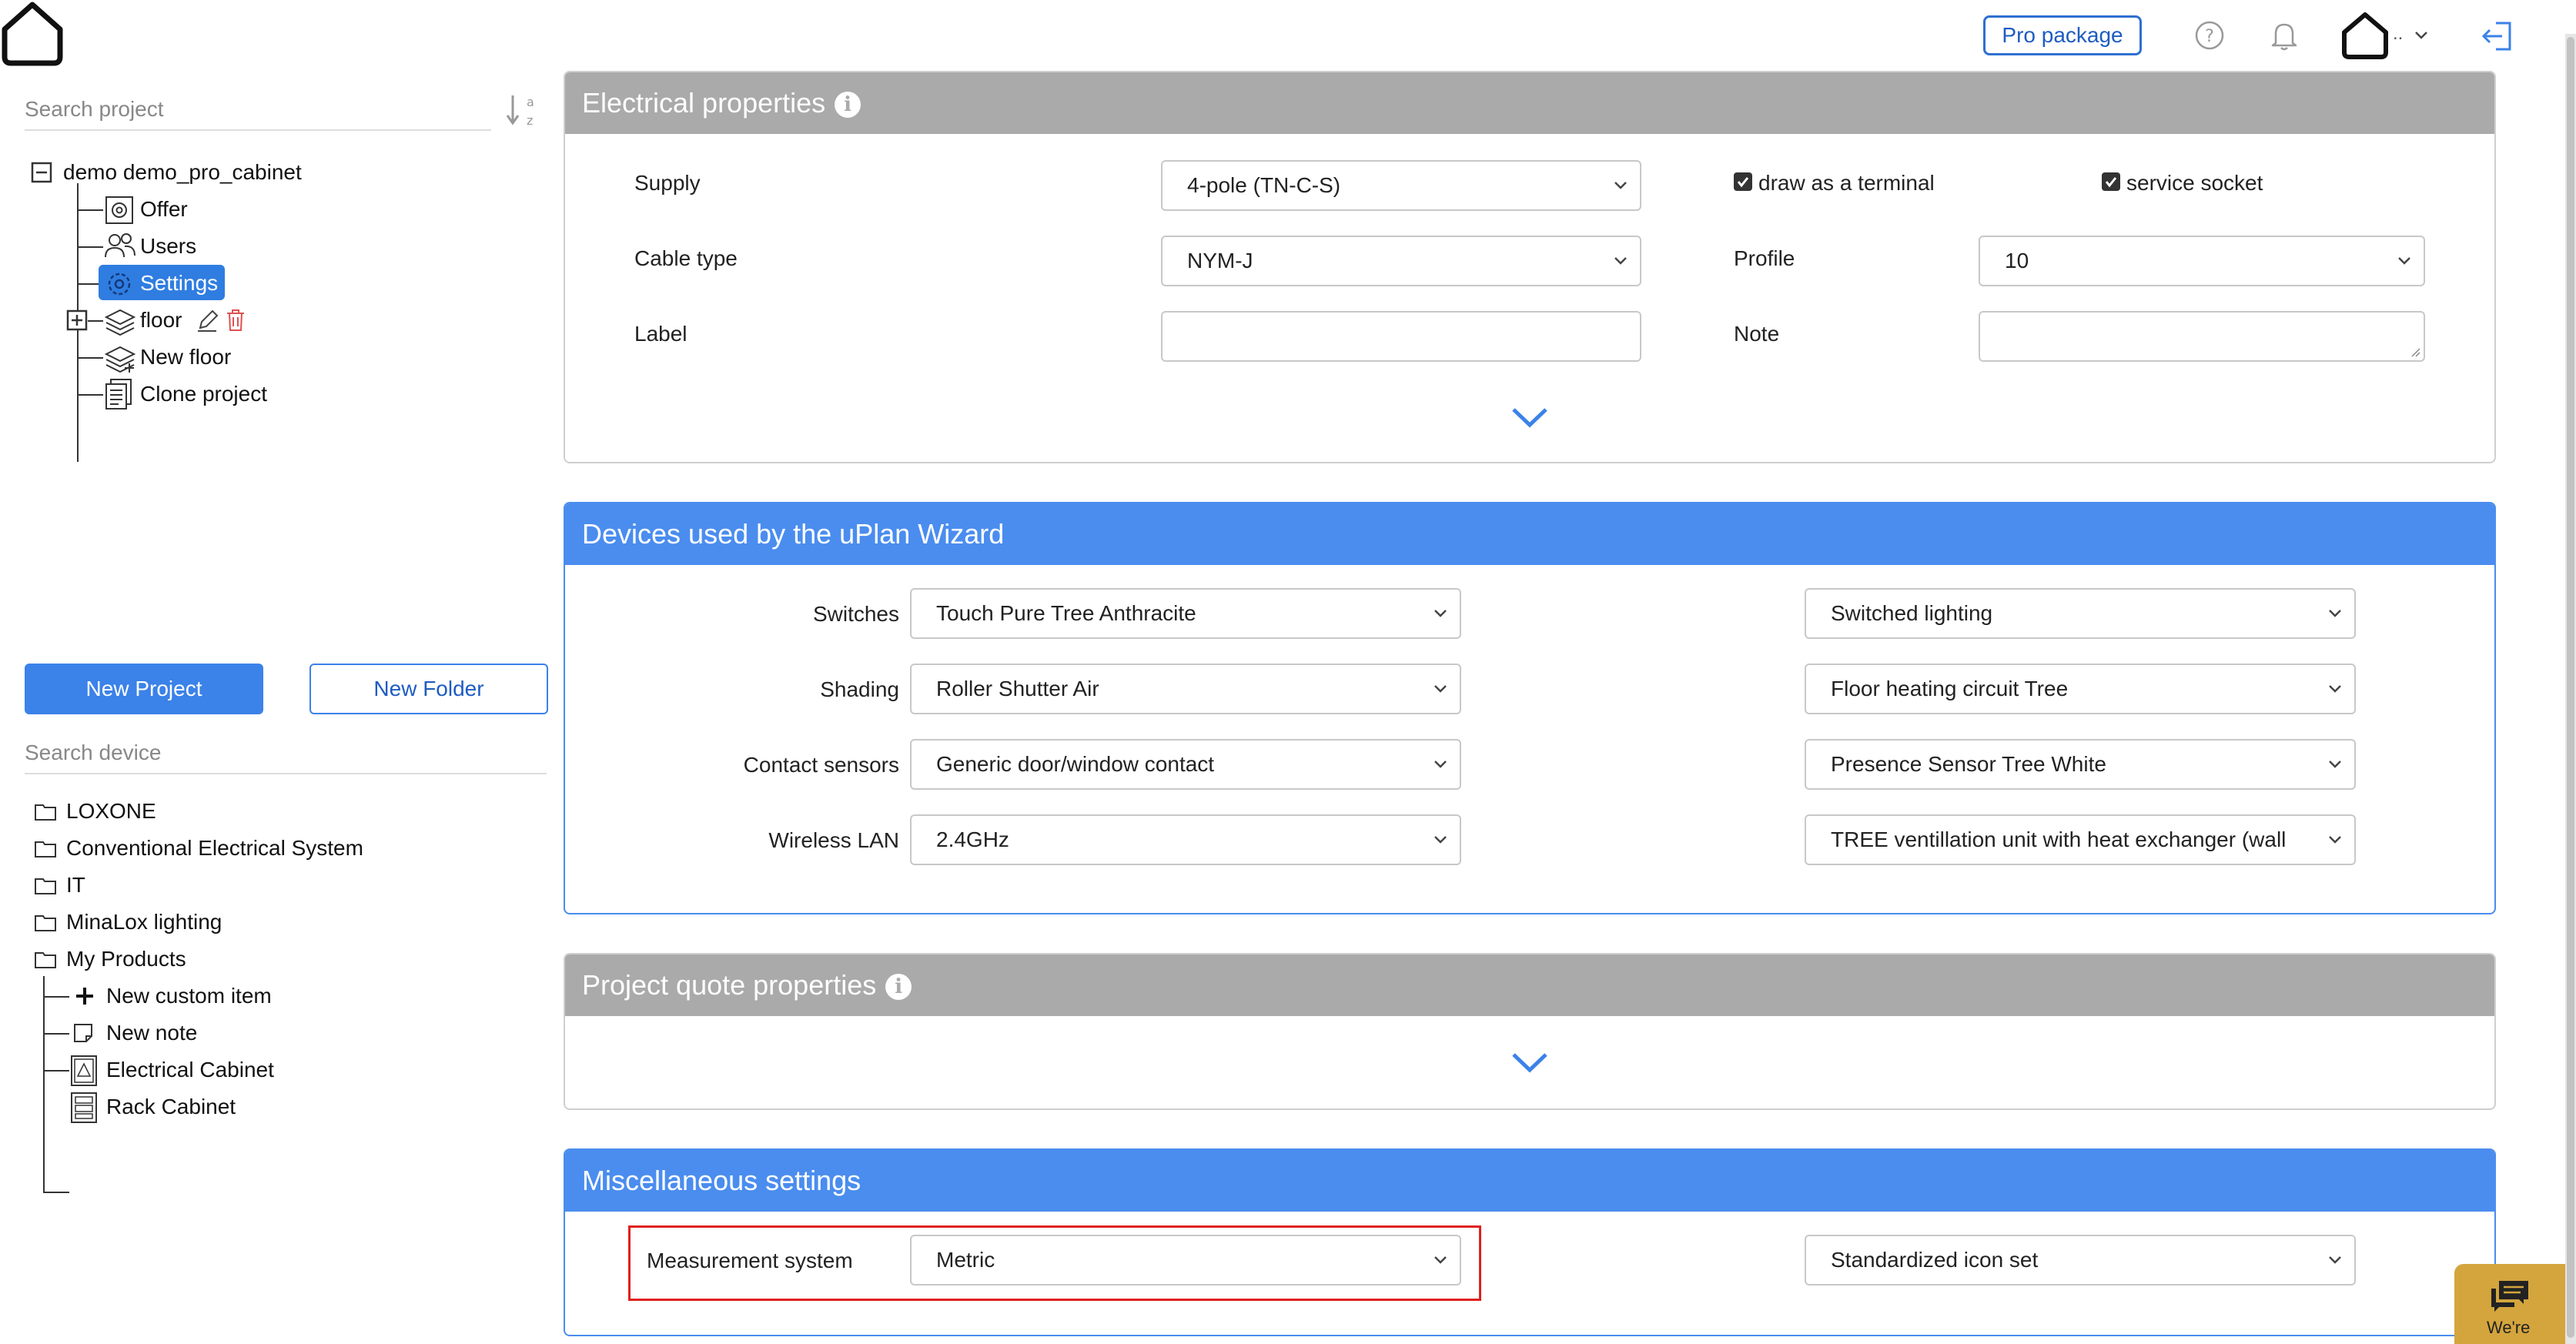 The width and height of the screenshot is (2576, 1344). What do you see at coordinates (1401, 185) in the screenshot?
I see `supply-select: 4-pole (TN-C-S)` at bounding box center [1401, 185].